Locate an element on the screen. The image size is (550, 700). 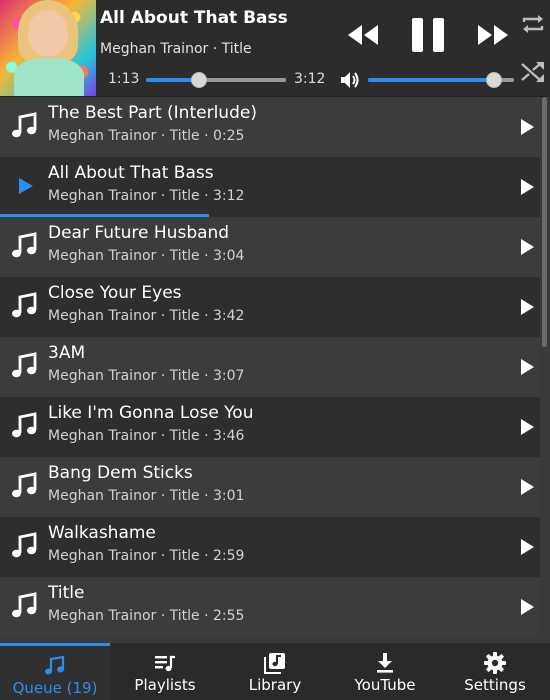
shuffle-icon is located at coordinates (532, 72).